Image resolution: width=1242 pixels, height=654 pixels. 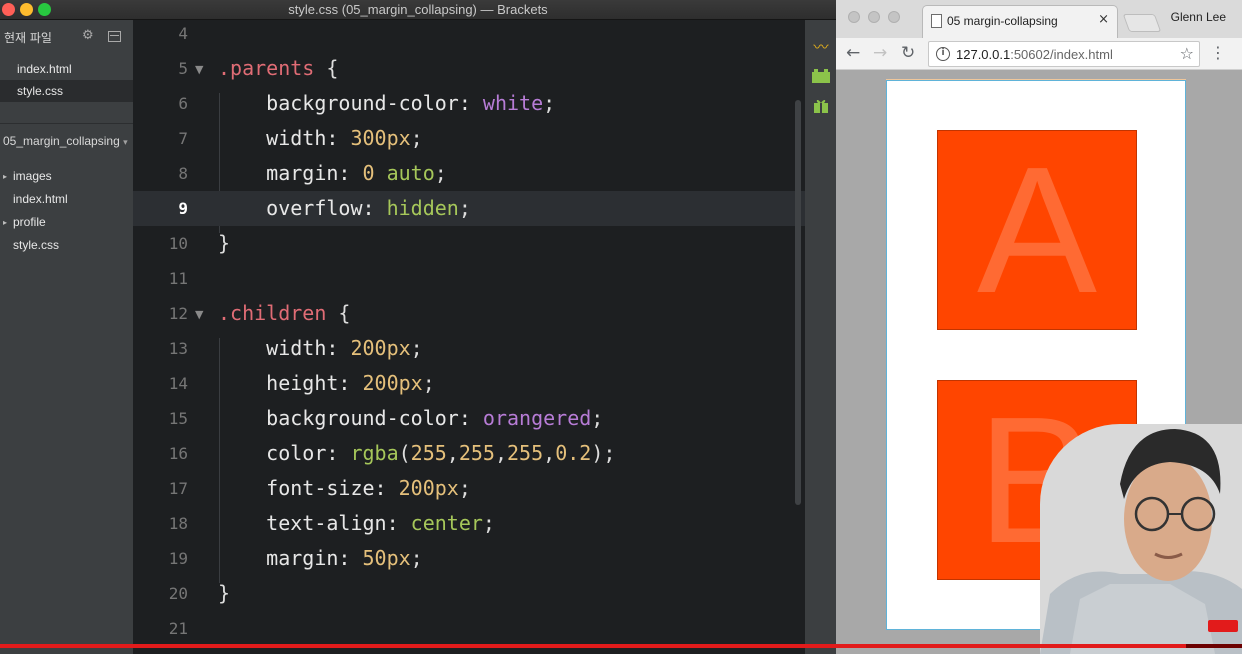 What do you see at coordinates (65, 141) in the screenshot?
I see `project-dropdown: 05_margin_collapsing ▾` at bounding box center [65, 141].